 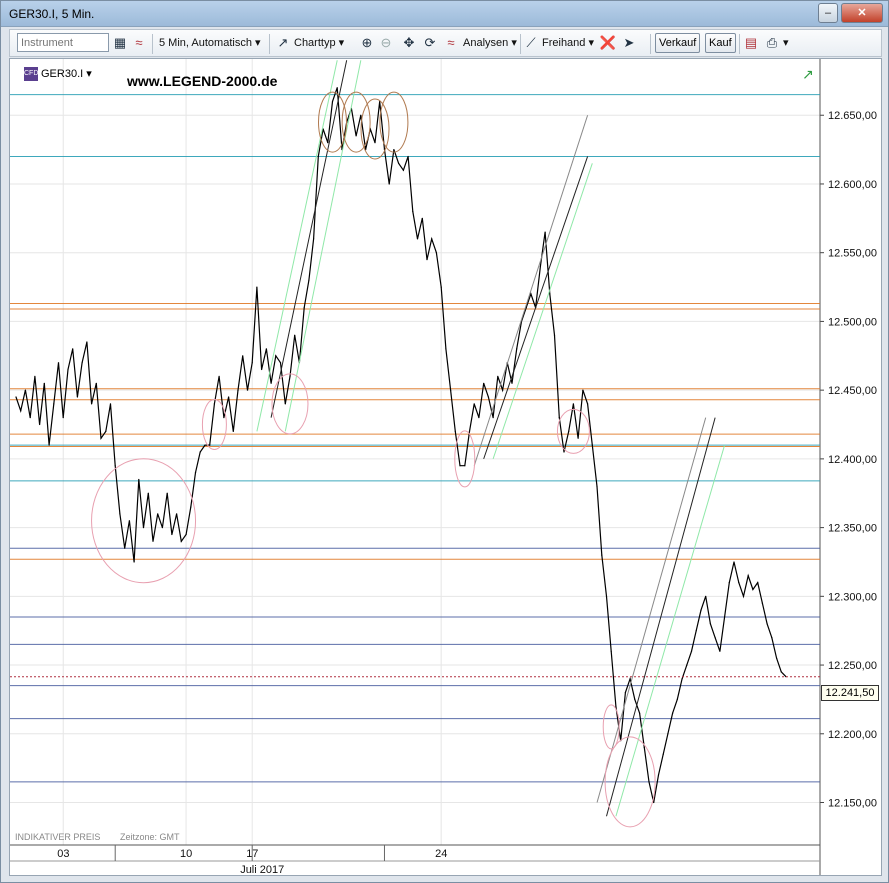 What do you see at coordinates (150, 837) in the screenshot?
I see `timezone-note: Zeitzone: GMT` at bounding box center [150, 837].